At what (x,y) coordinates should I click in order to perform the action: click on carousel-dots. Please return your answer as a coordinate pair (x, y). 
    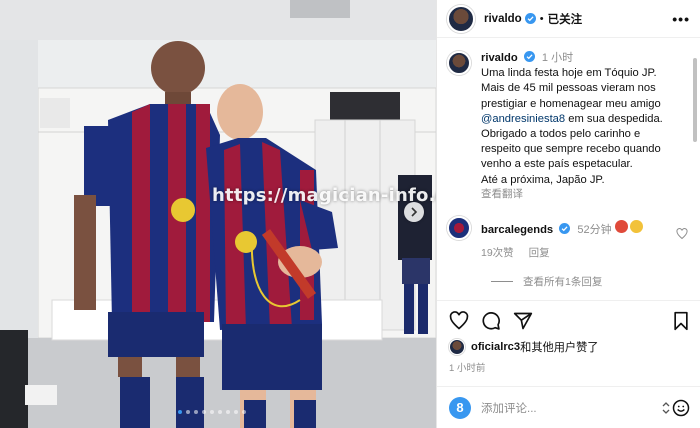
    Looking at the image, I should click on (212, 412).